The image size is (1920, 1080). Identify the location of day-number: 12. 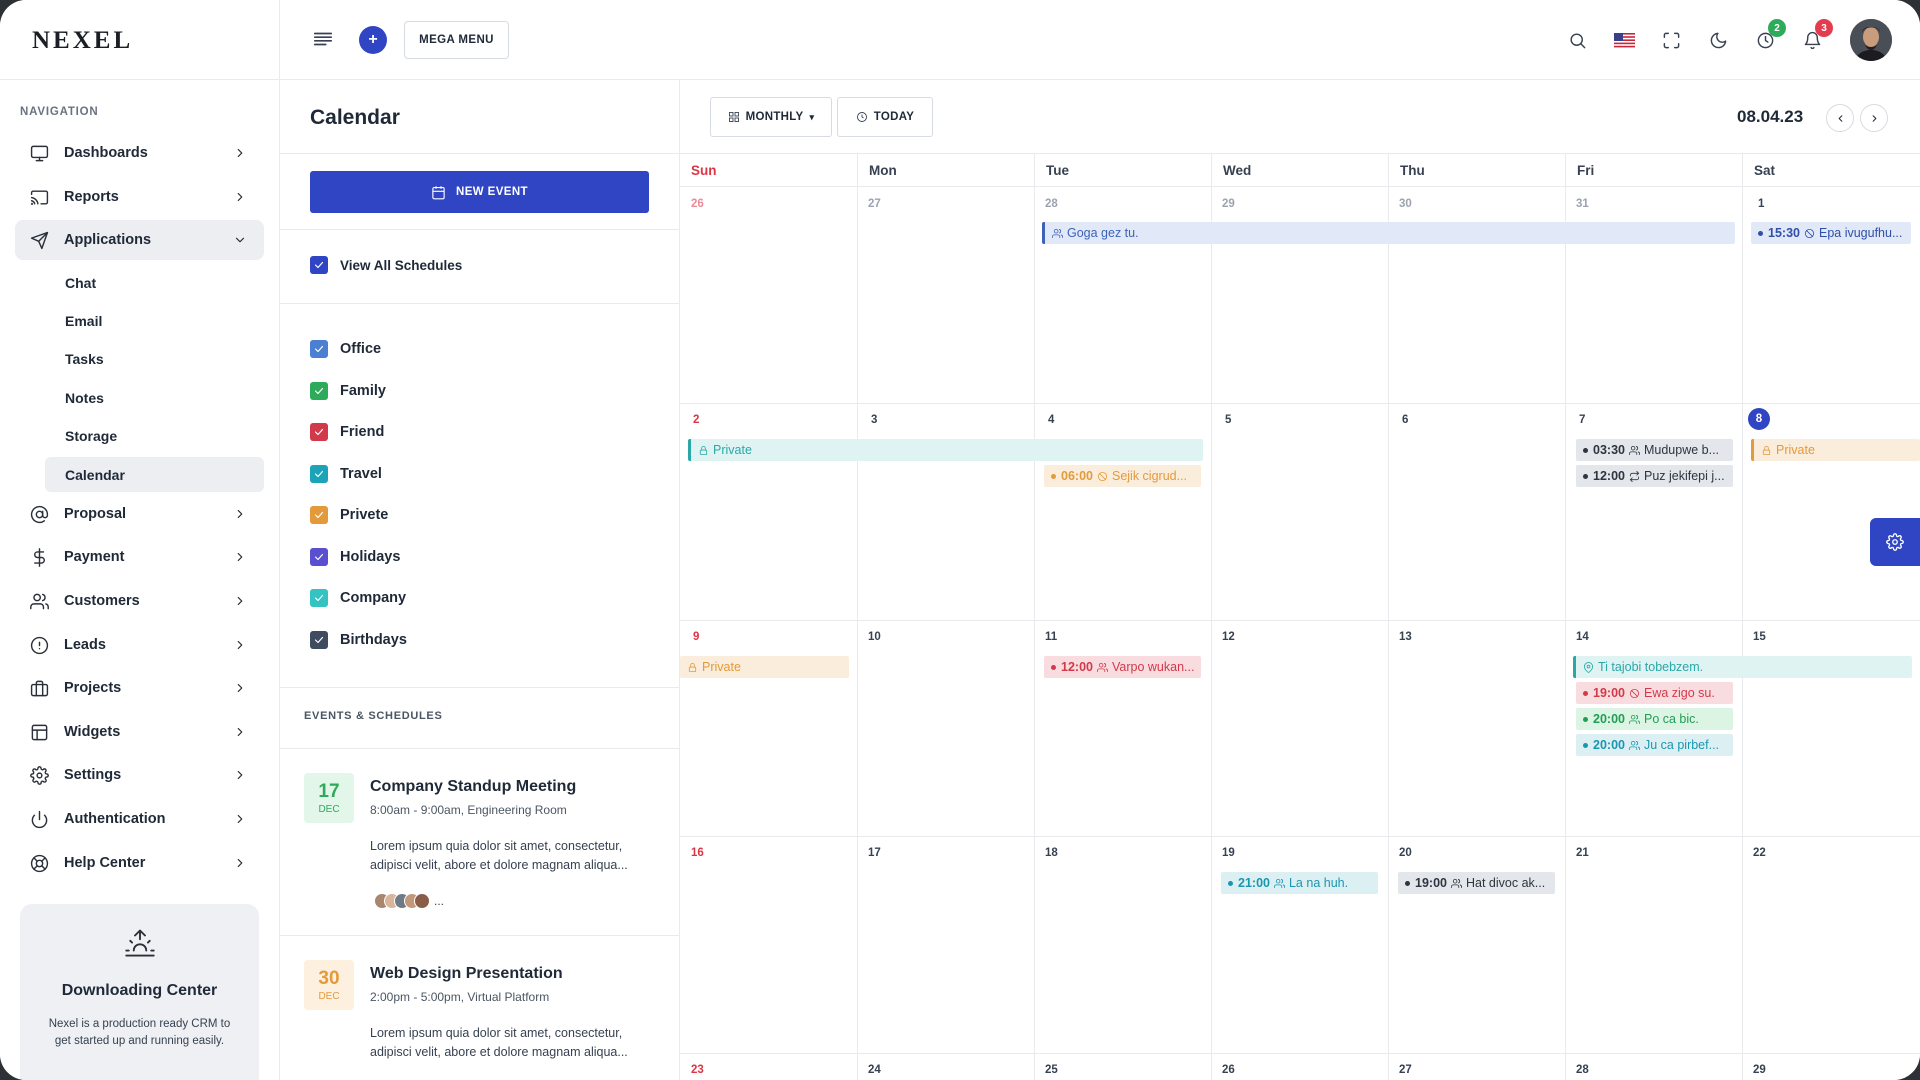
(1228, 637).